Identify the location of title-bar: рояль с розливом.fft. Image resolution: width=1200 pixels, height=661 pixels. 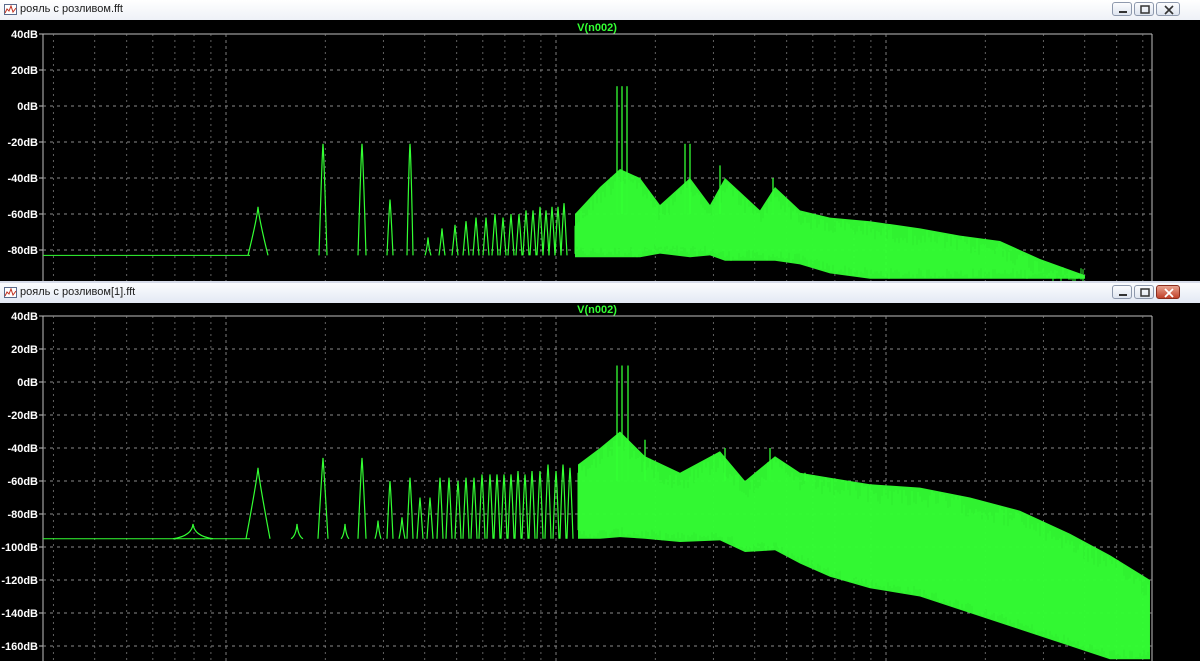
(600, 10).